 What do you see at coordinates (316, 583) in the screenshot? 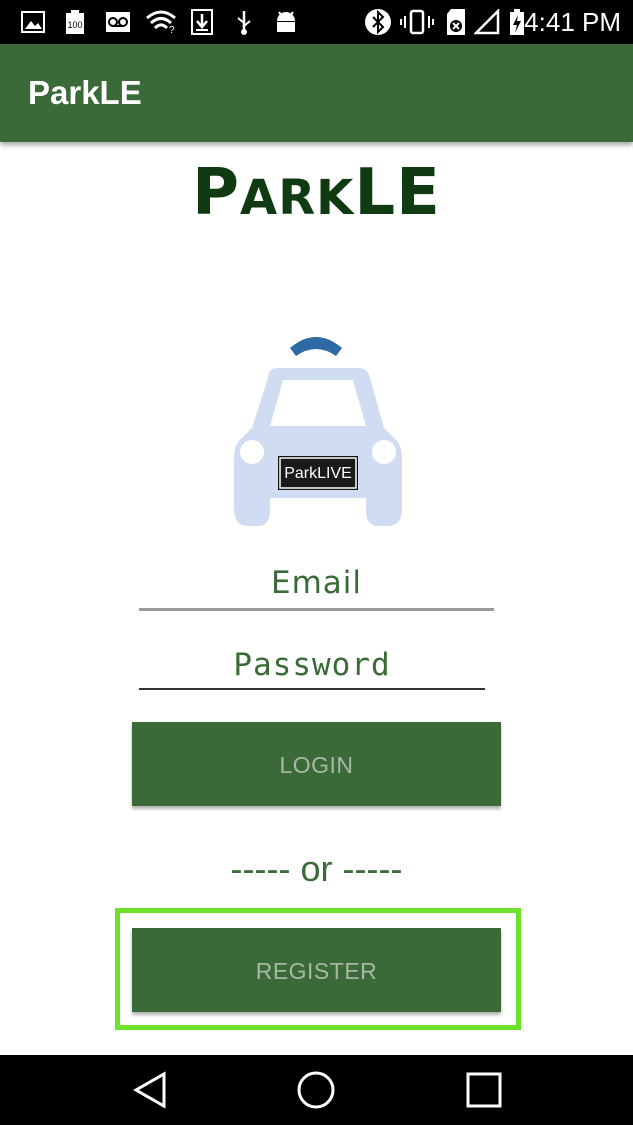
I see `email-placeholder: Email` at bounding box center [316, 583].